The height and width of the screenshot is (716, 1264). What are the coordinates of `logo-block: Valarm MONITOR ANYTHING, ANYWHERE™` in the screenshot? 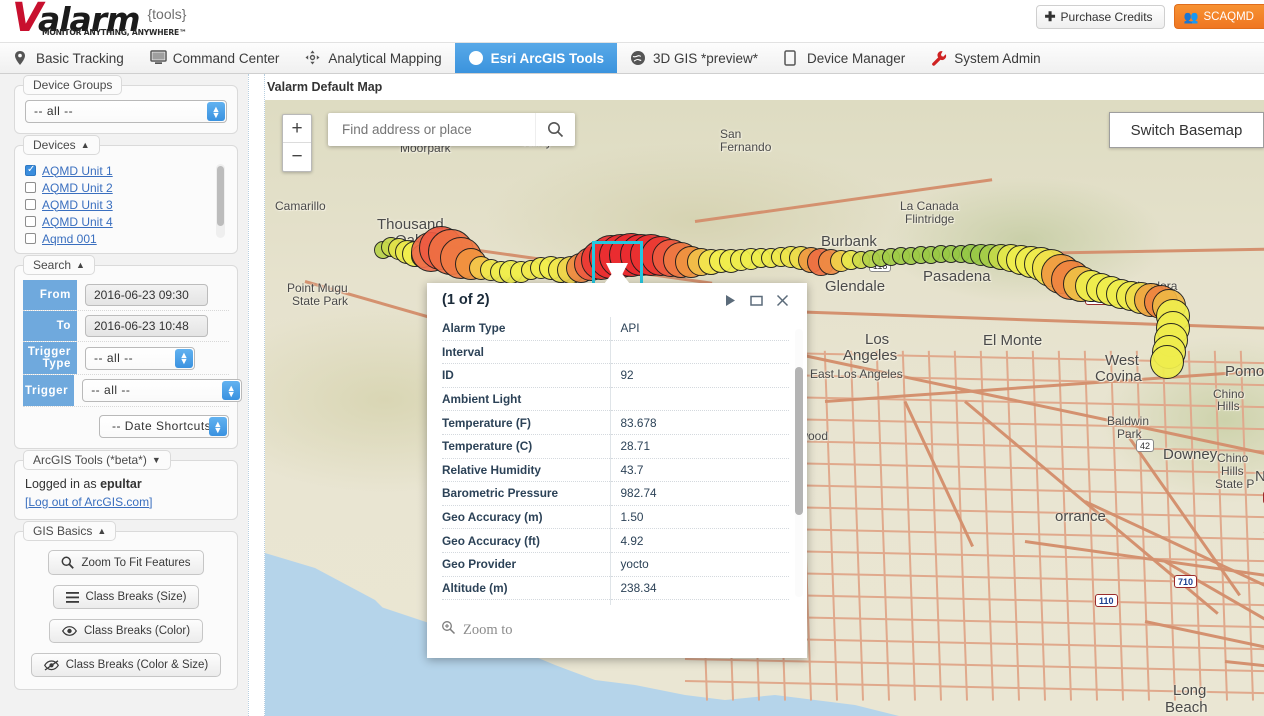 It's located at (99, 19).